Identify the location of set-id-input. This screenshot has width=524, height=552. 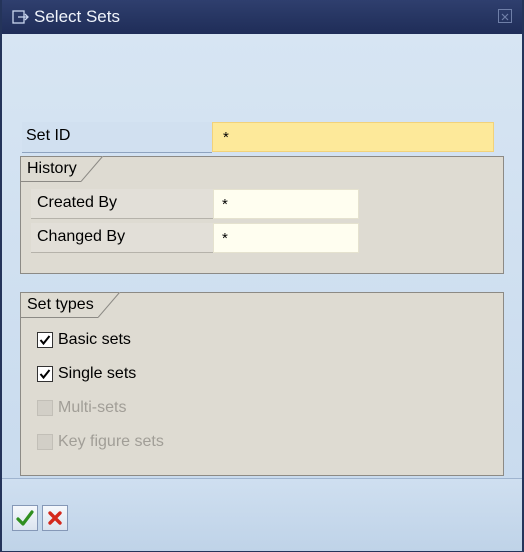
(353, 137).